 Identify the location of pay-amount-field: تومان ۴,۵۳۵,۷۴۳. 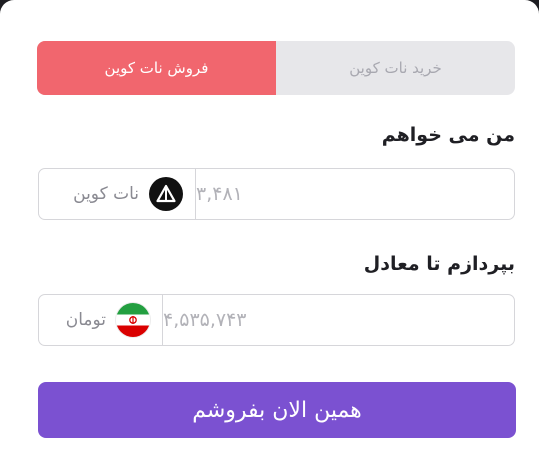
(276, 320).